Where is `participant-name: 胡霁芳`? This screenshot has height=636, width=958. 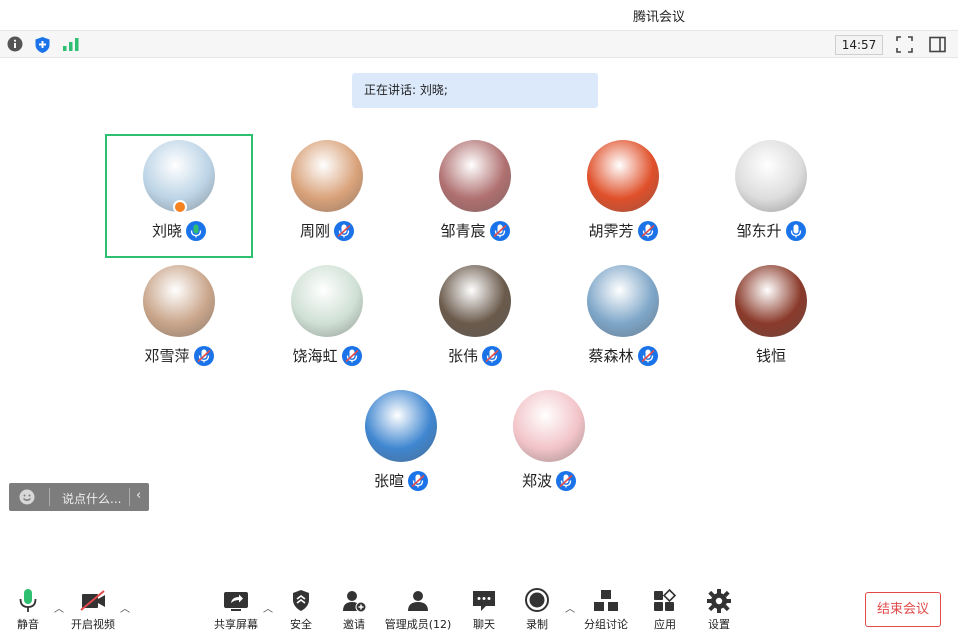
participant-name: 胡霁芳 is located at coordinates (611, 231).